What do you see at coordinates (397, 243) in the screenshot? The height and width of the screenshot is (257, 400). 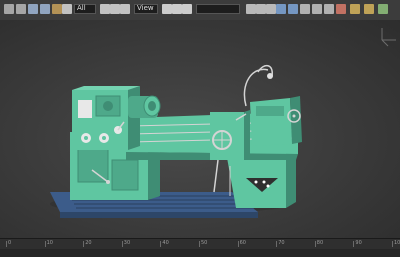 I see `timeline-tick-label: 100` at bounding box center [397, 243].